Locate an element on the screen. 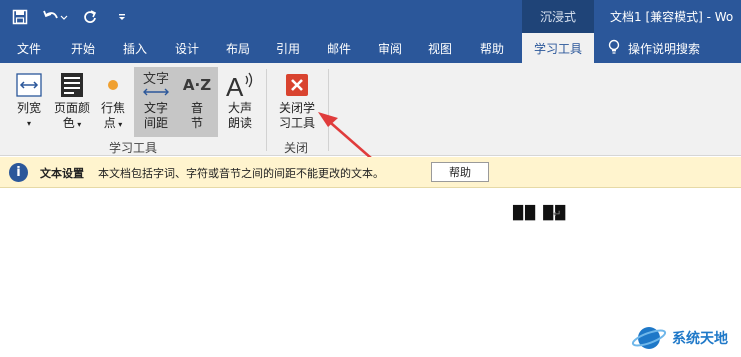  lightbulb-icon is located at coordinates (618, 48).